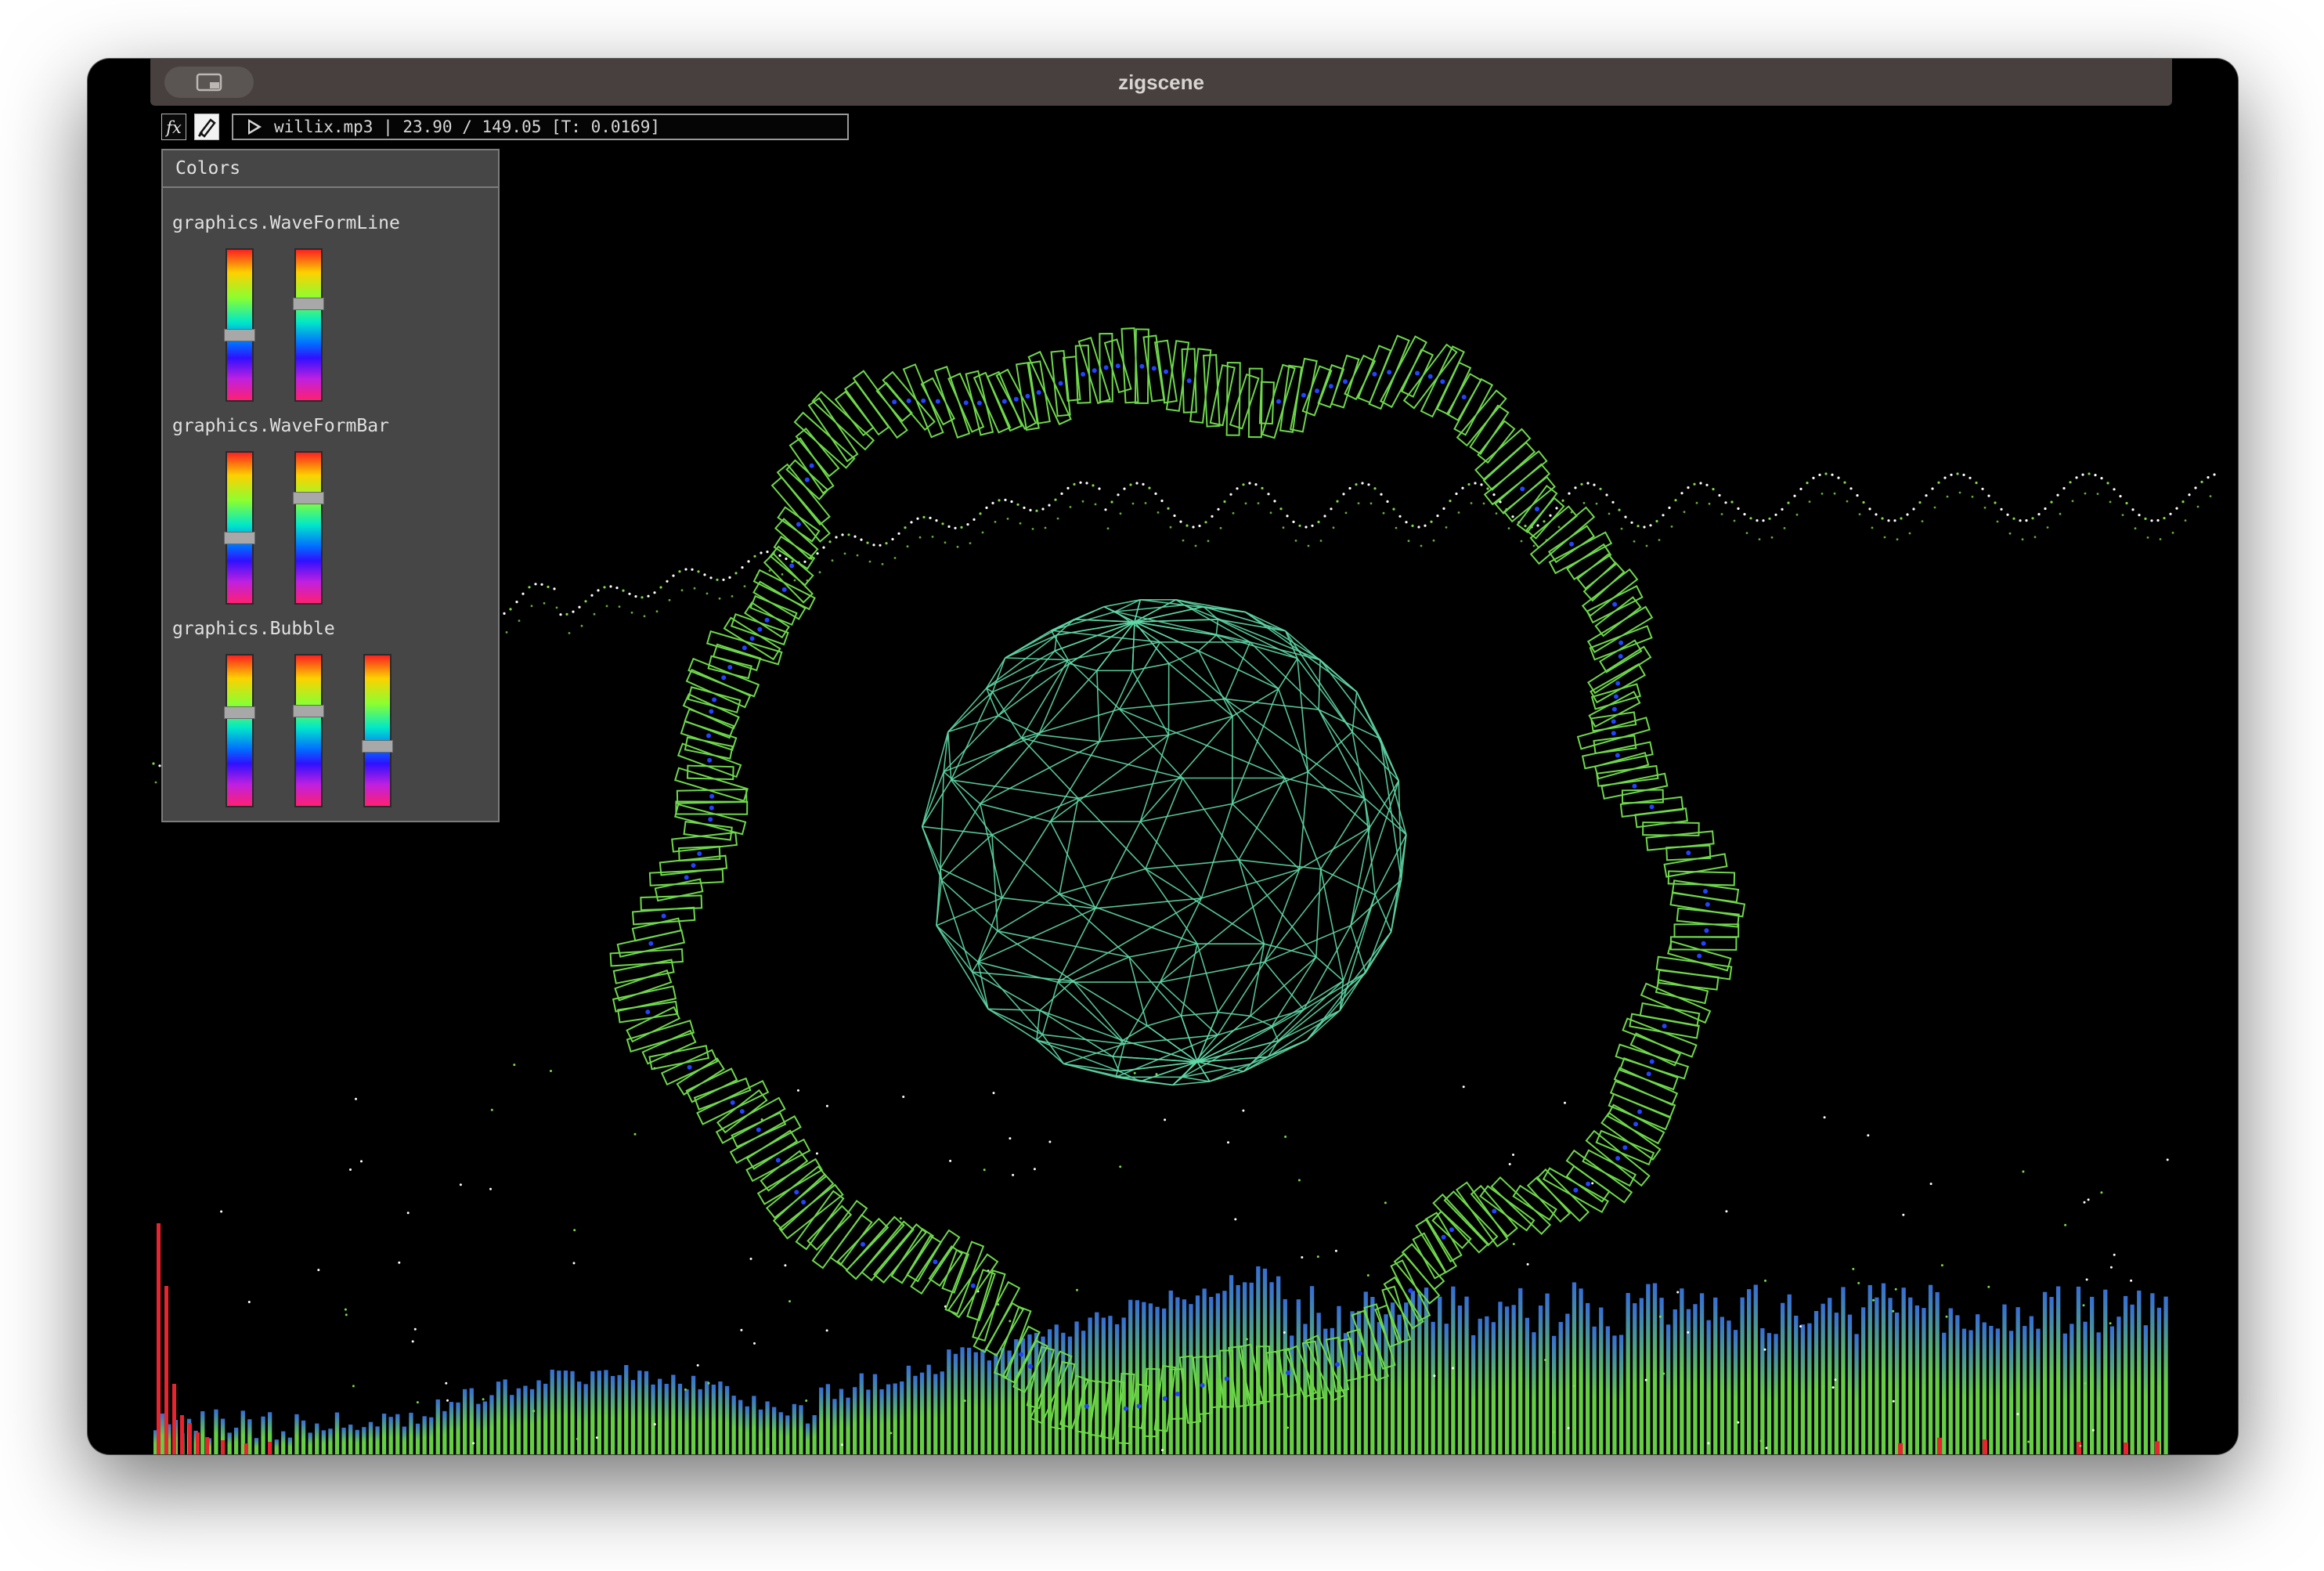 The image size is (2324, 1571). I want to click on panel-title: Colors, so click(330, 169).